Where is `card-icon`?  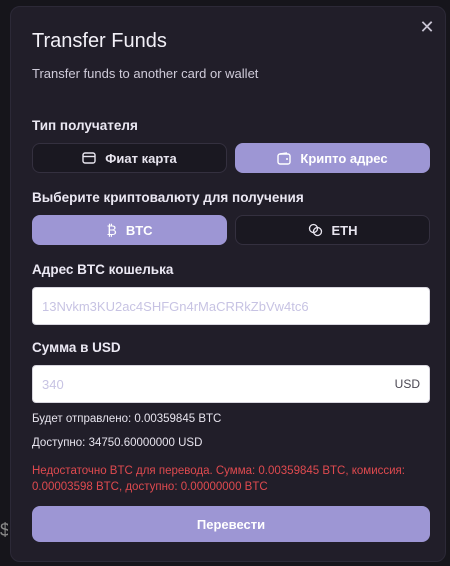 card-icon is located at coordinates (89, 158).